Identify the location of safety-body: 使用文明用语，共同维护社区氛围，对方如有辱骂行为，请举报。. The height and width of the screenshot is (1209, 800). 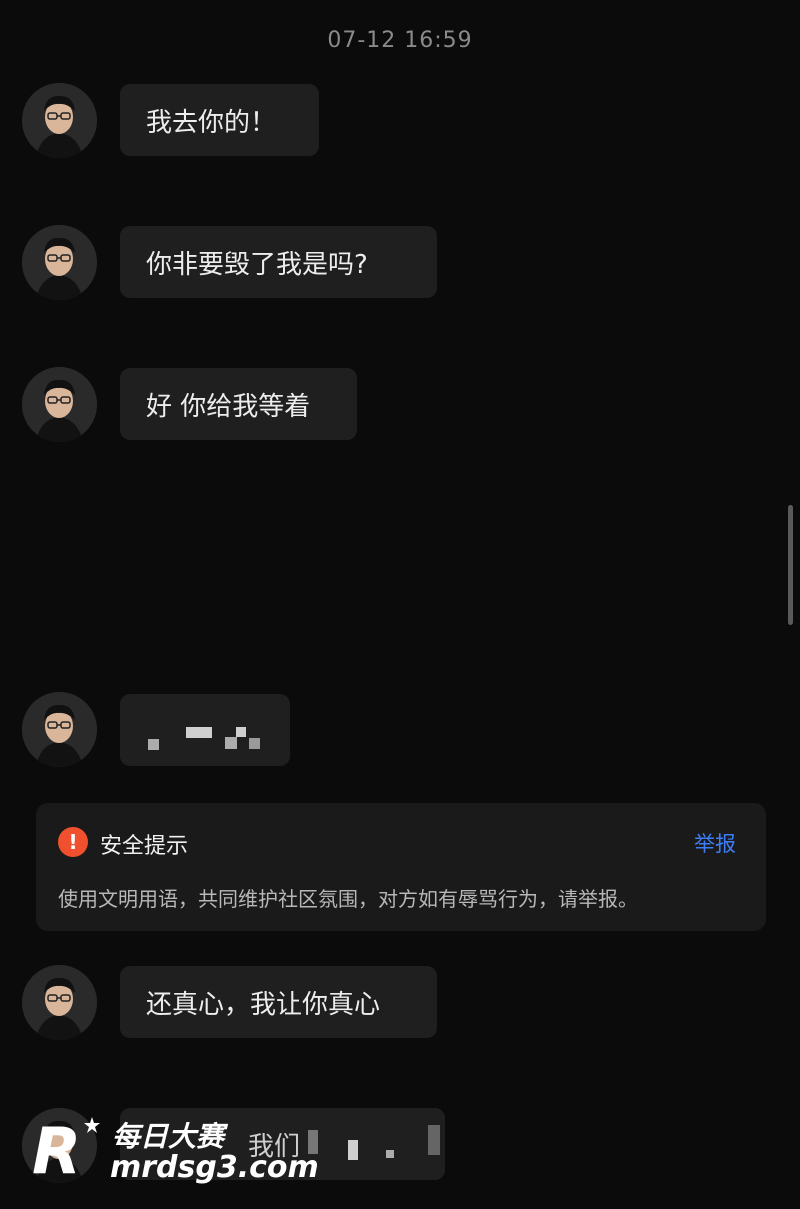
(348, 899).